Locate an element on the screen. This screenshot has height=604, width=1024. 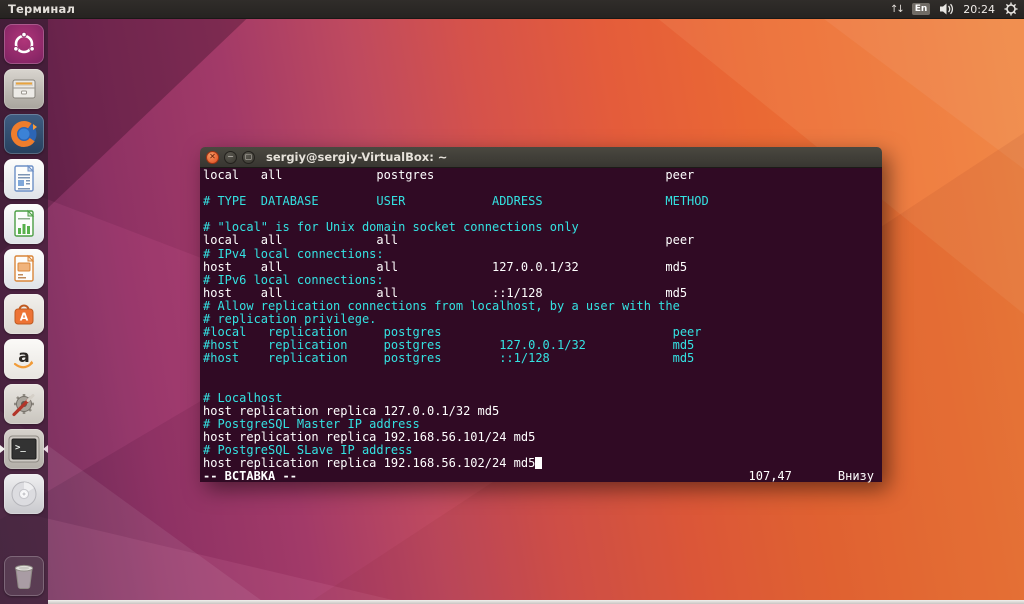
launcher-item-system-settings is located at coordinates (24, 403).